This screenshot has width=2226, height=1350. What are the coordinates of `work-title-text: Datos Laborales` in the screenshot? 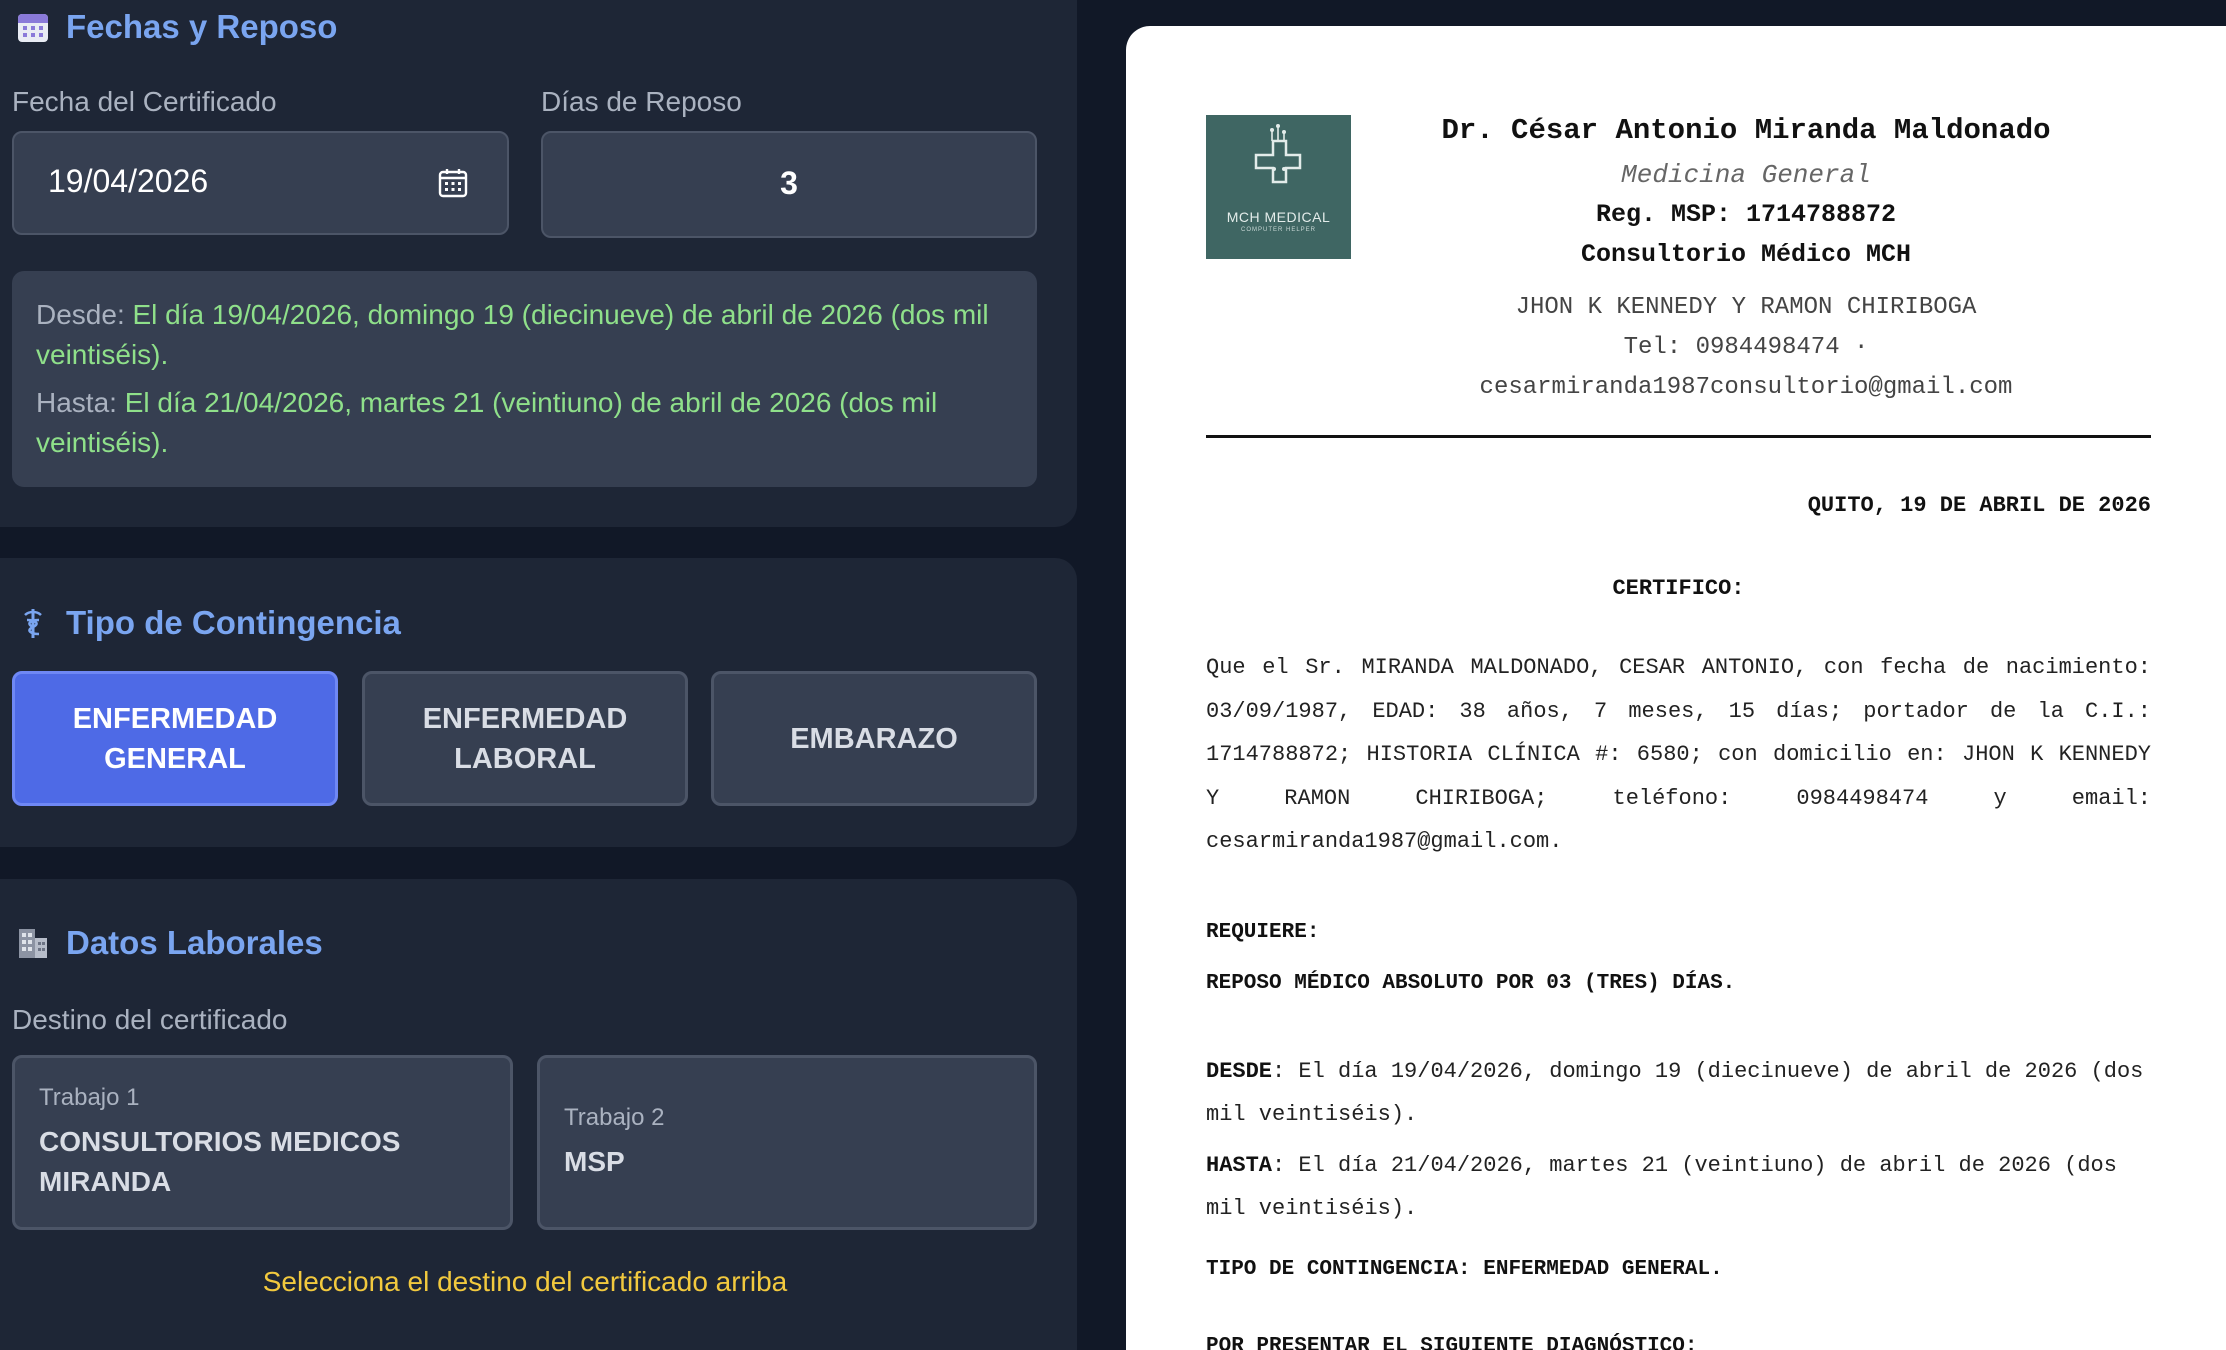 It's located at (194, 942).